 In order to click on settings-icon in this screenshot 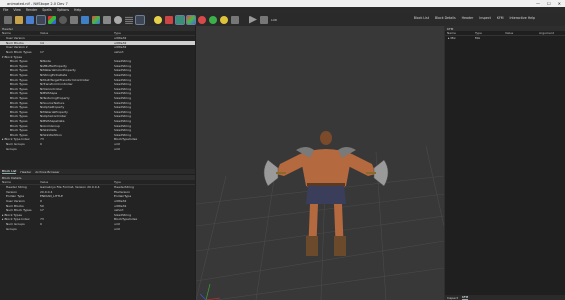, I will do `click(140, 19)`.